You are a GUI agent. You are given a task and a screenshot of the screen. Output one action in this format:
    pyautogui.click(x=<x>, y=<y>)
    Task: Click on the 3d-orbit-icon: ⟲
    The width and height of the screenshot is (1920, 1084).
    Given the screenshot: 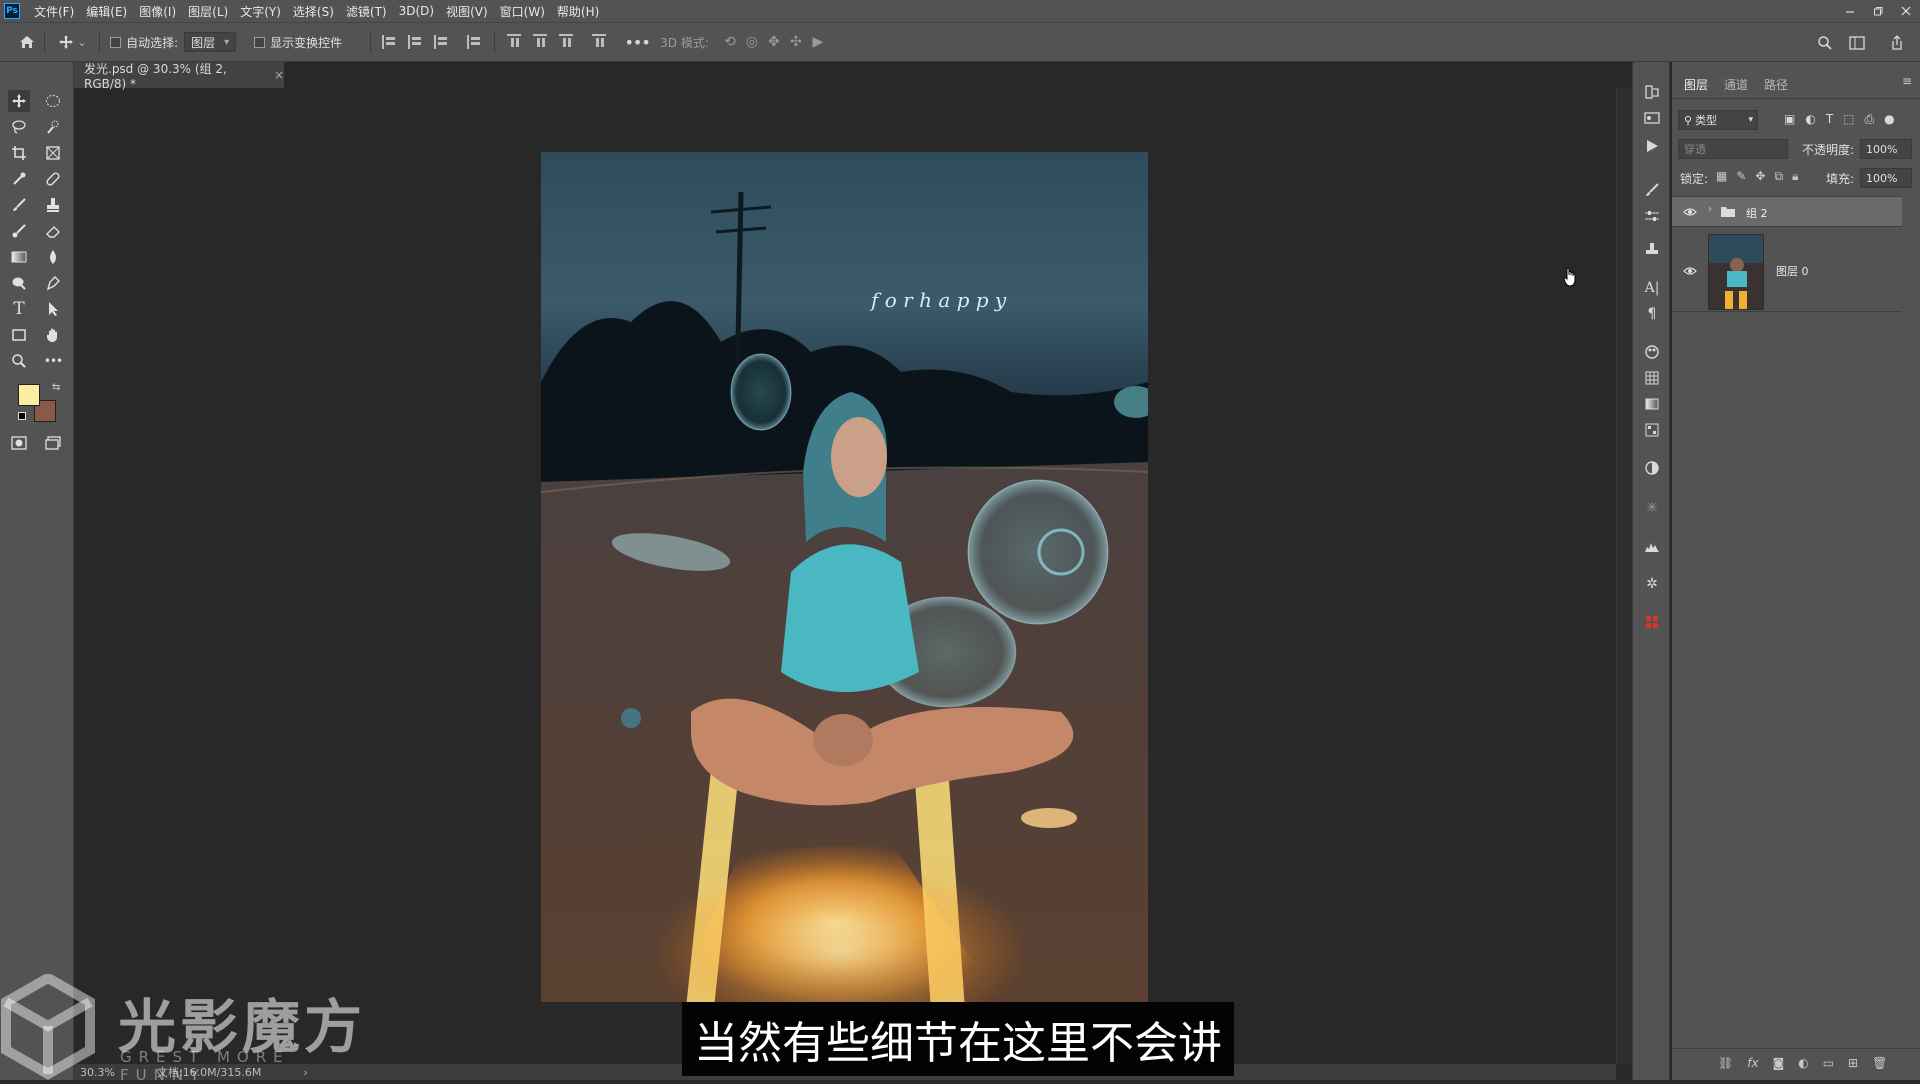 What is the action you would take?
    pyautogui.click(x=730, y=42)
    